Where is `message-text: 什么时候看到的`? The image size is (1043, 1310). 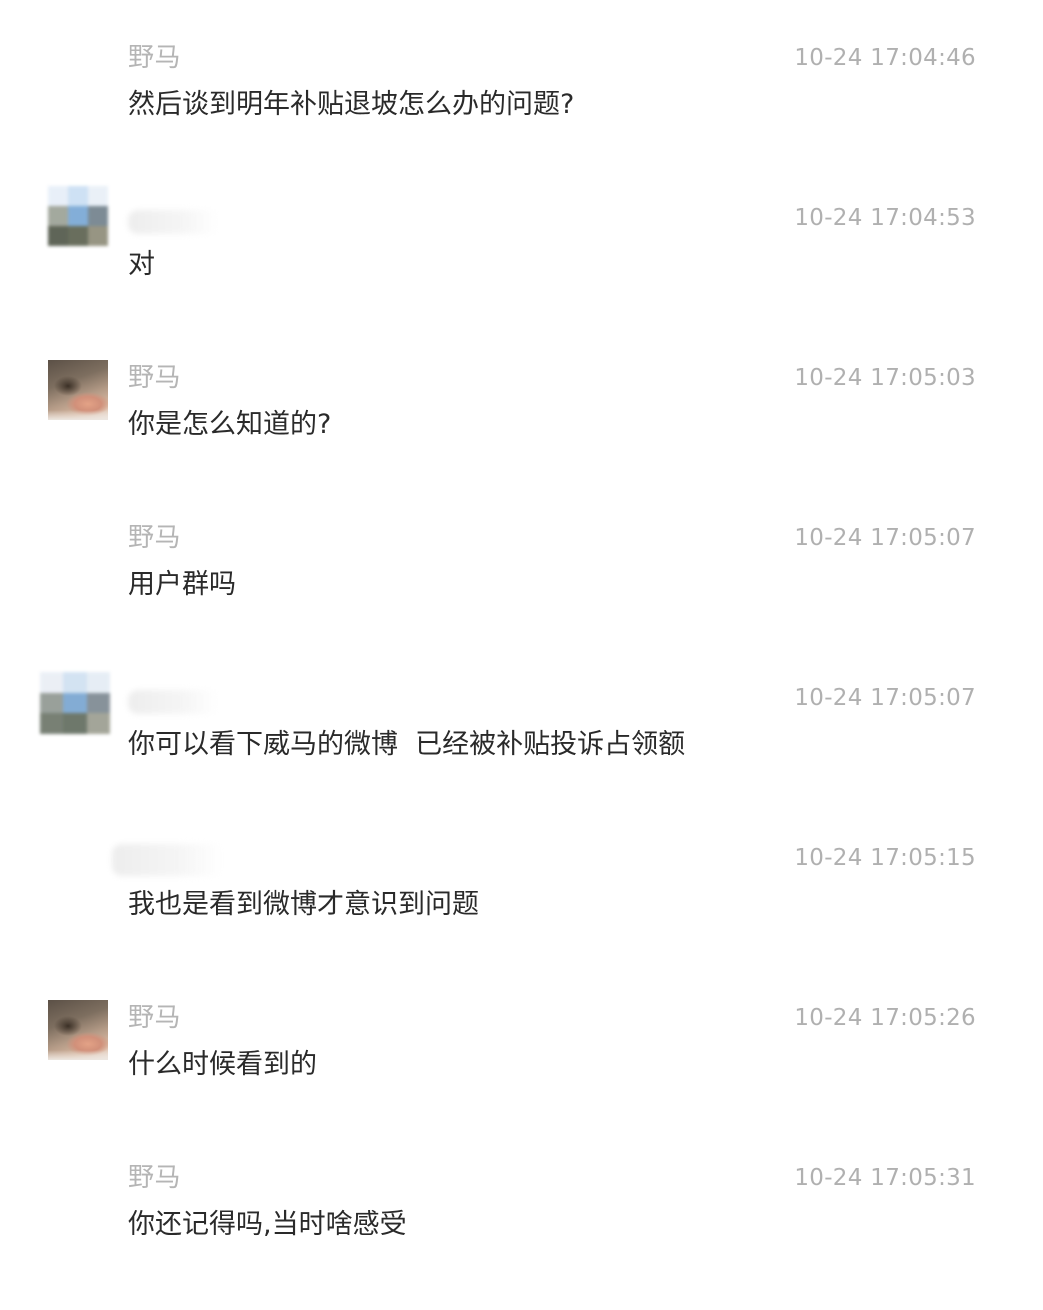
message-text: 什么时候看到的 is located at coordinates (222, 1064).